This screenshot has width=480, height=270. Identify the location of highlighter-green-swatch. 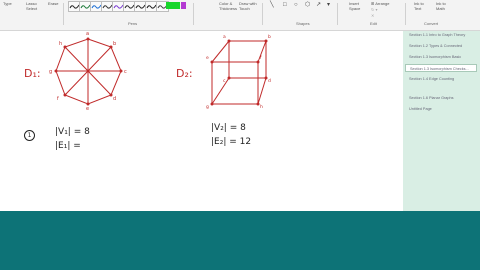
(173, 5).